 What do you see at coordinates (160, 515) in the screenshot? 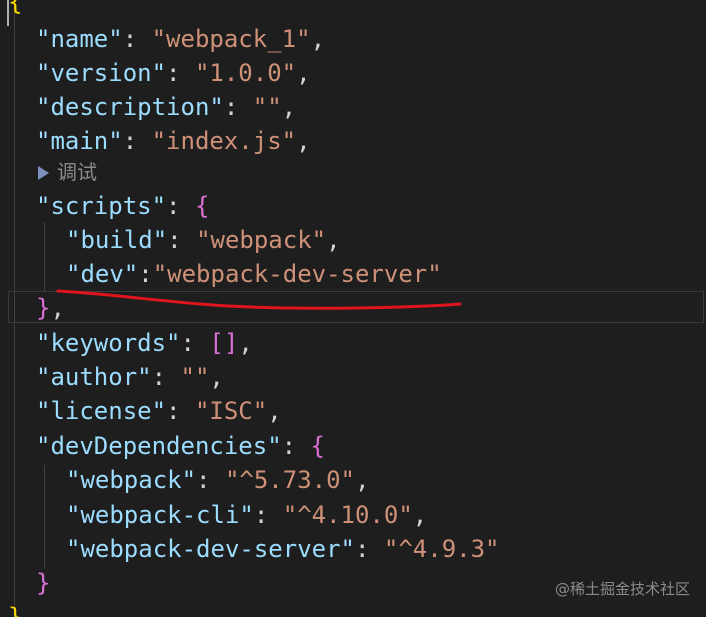
I see `json-key: "webpack-cli"` at bounding box center [160, 515].